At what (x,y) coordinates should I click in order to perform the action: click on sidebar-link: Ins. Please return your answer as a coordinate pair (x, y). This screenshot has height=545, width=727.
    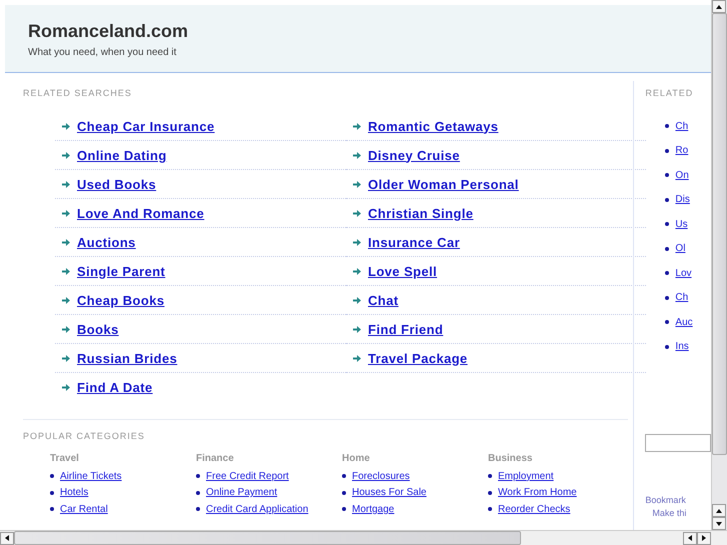
    Looking at the image, I should click on (682, 346).